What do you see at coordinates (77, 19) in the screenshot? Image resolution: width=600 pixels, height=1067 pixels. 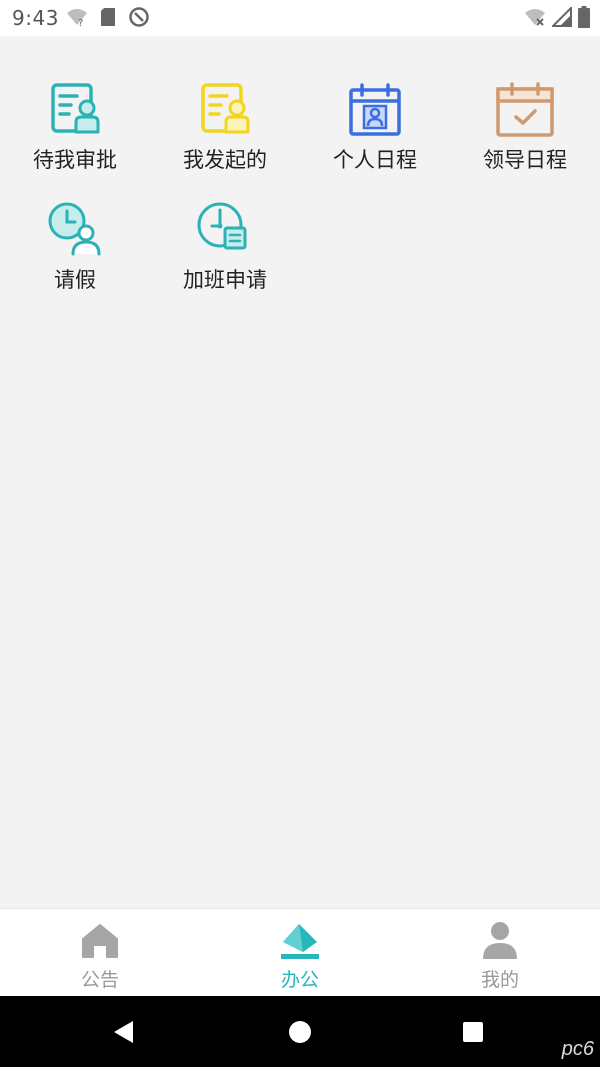 I see `wifi-question-icon: ?` at bounding box center [77, 19].